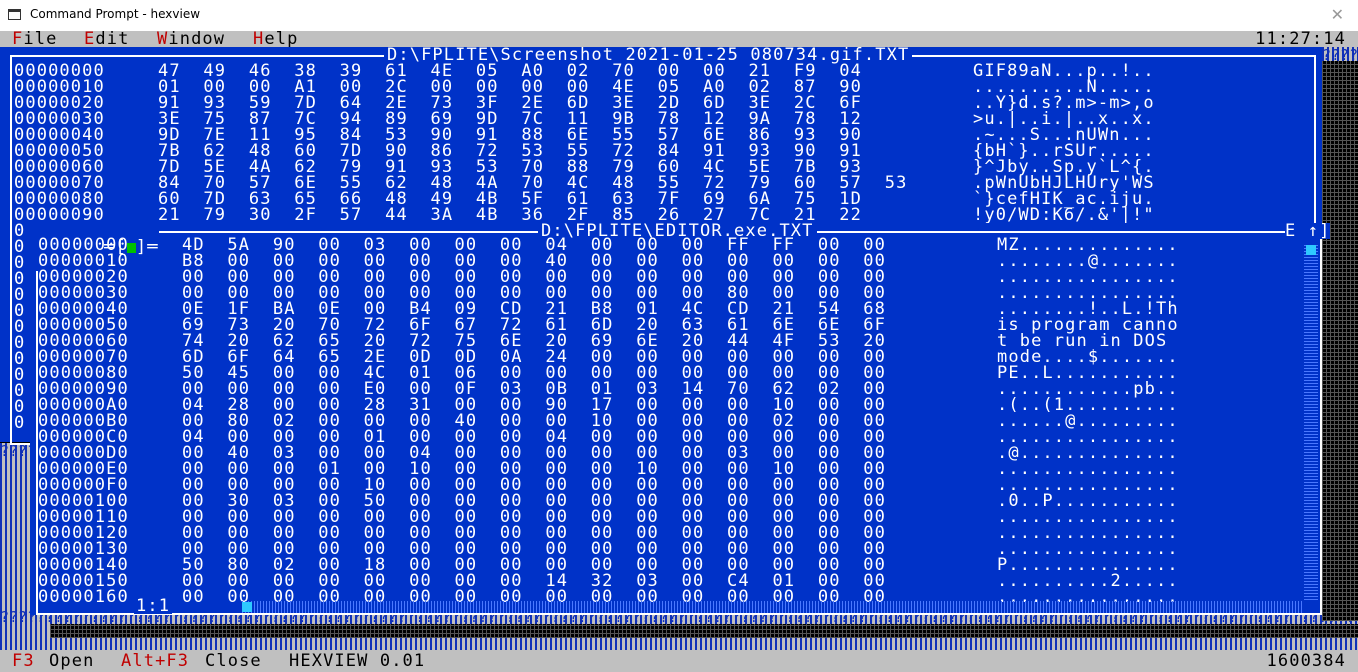  Describe the element at coordinates (106, 39) in the screenshot. I see `menu-edit: Edit` at that location.